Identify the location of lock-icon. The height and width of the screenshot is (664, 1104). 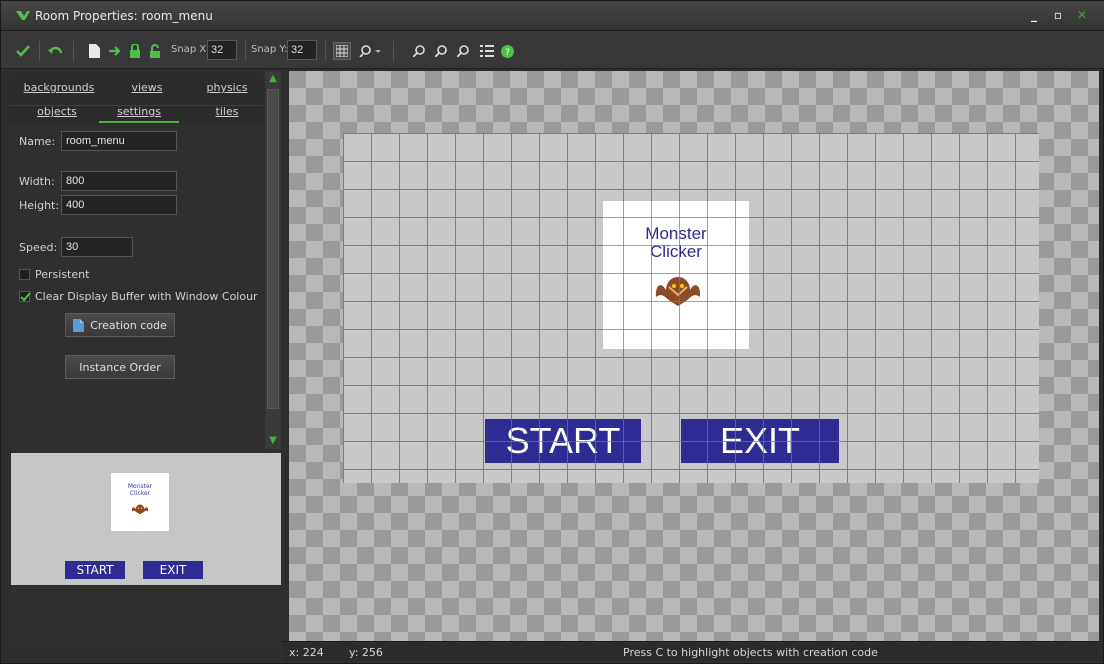
(135, 51).